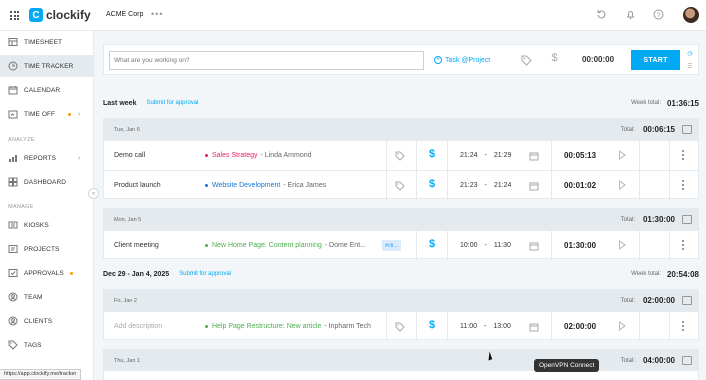 The image size is (706, 380). Describe the element at coordinates (598, 59) in the screenshot. I see `timer-display: 00:00:00` at that location.